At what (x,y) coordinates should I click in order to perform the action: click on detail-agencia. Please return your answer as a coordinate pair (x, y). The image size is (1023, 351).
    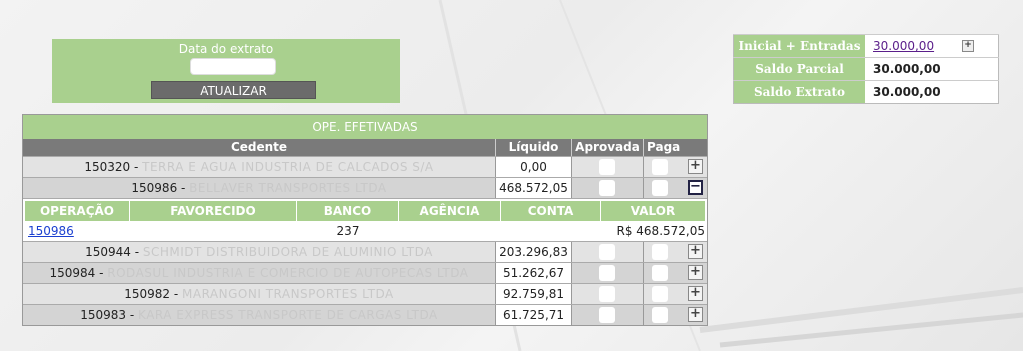
    Looking at the image, I should click on (450, 231).